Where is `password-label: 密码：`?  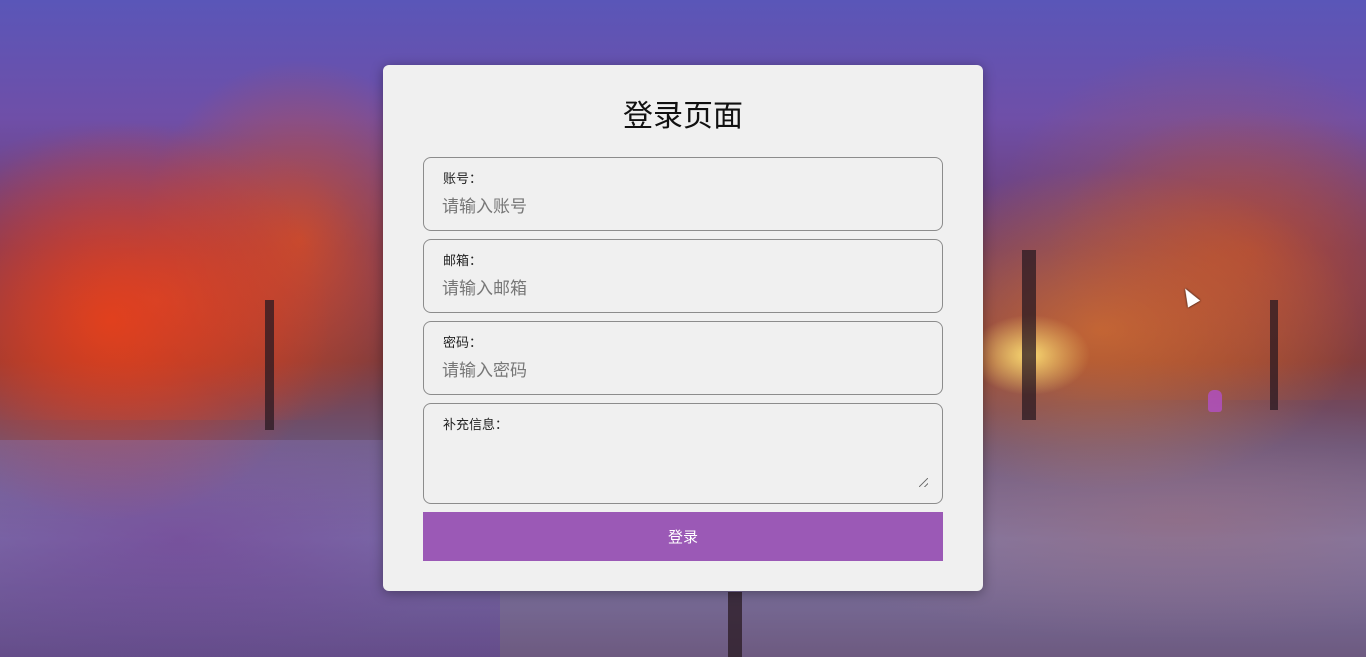 password-label: 密码： is located at coordinates (463, 343).